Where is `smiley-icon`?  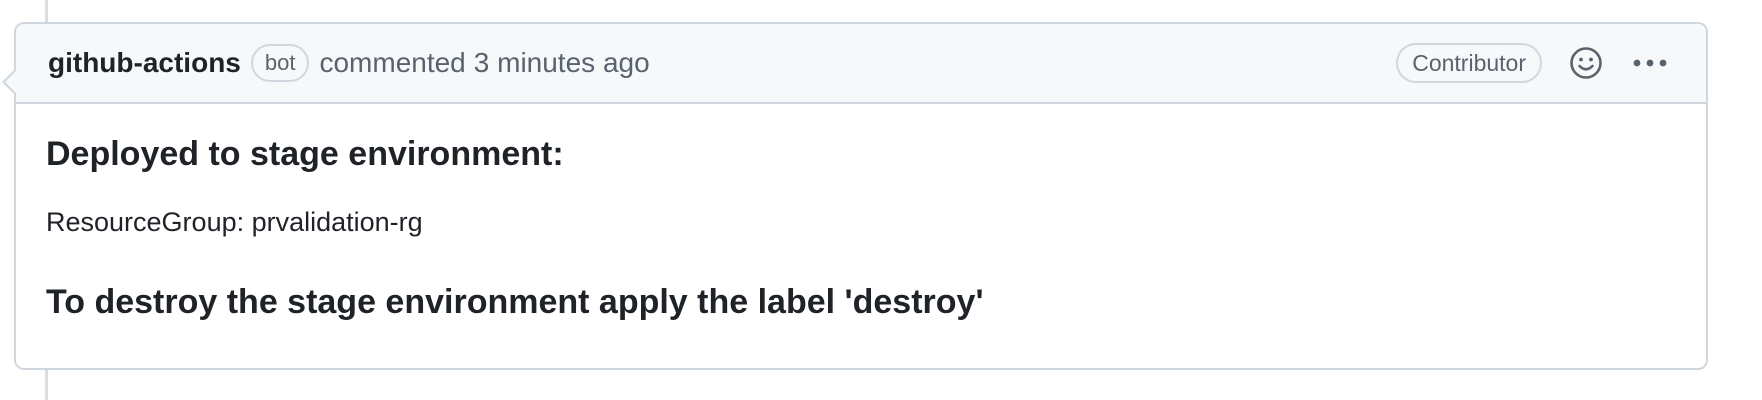 smiley-icon is located at coordinates (1586, 63).